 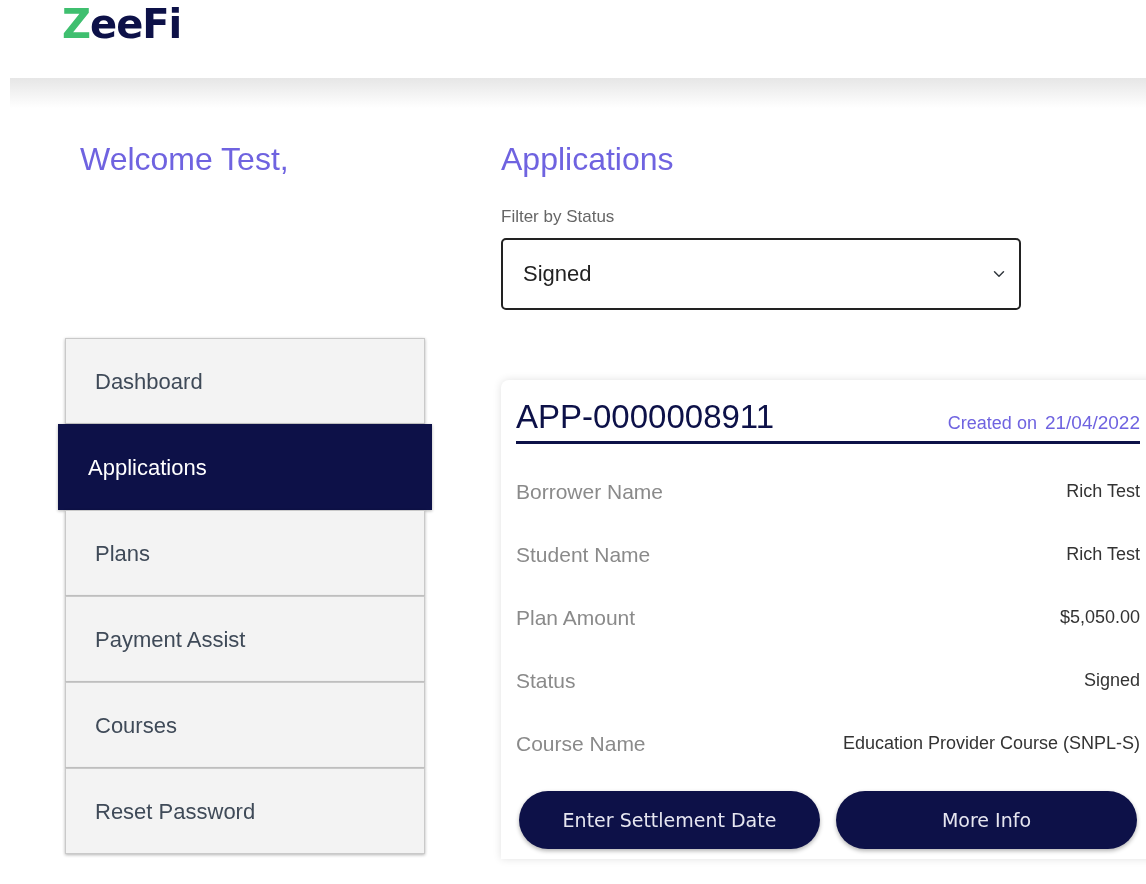 I want to click on welcome-heading: Welcome Test,, so click(x=185, y=159).